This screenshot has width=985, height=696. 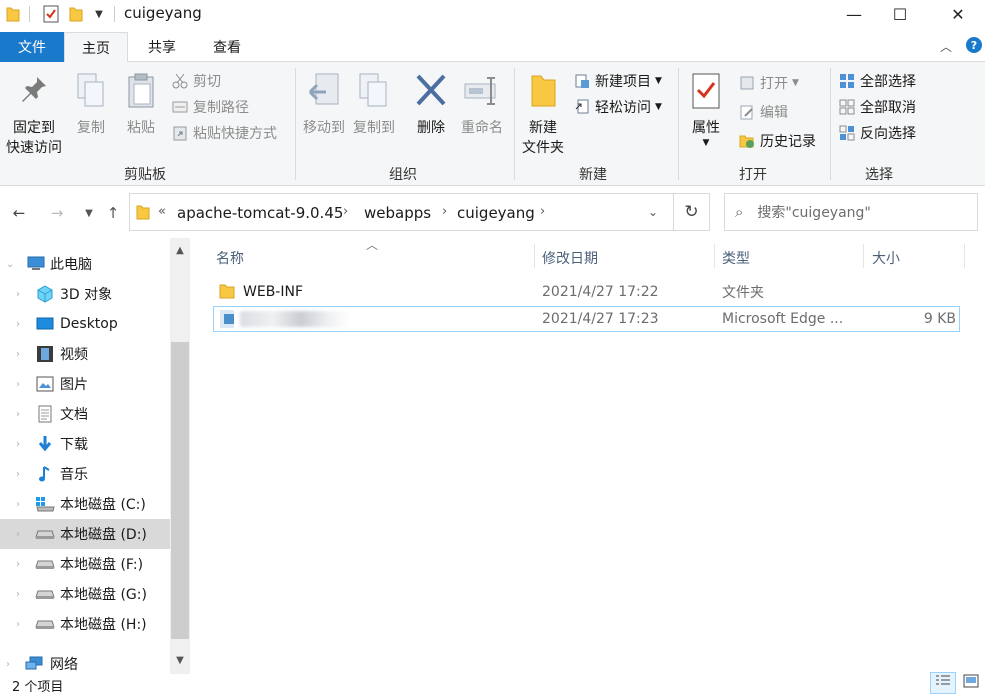 What do you see at coordinates (617, 107) in the screenshot?
I see `easy-access-button: 轻松访问 ▼` at bounding box center [617, 107].